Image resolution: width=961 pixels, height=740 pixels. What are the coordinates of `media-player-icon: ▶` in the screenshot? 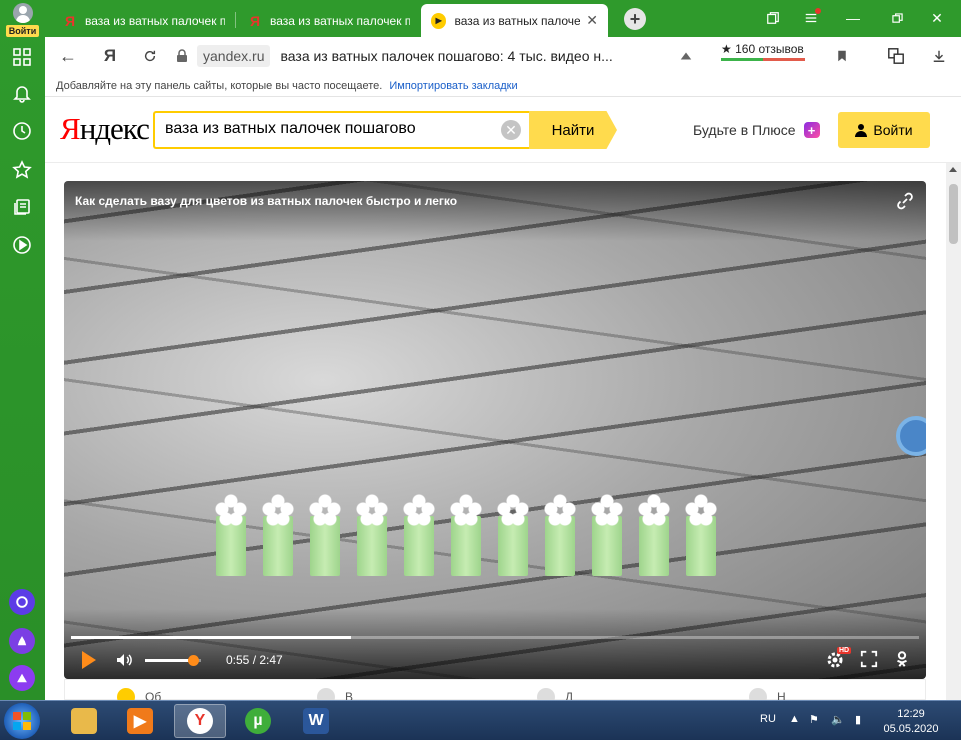 It's located at (140, 721).